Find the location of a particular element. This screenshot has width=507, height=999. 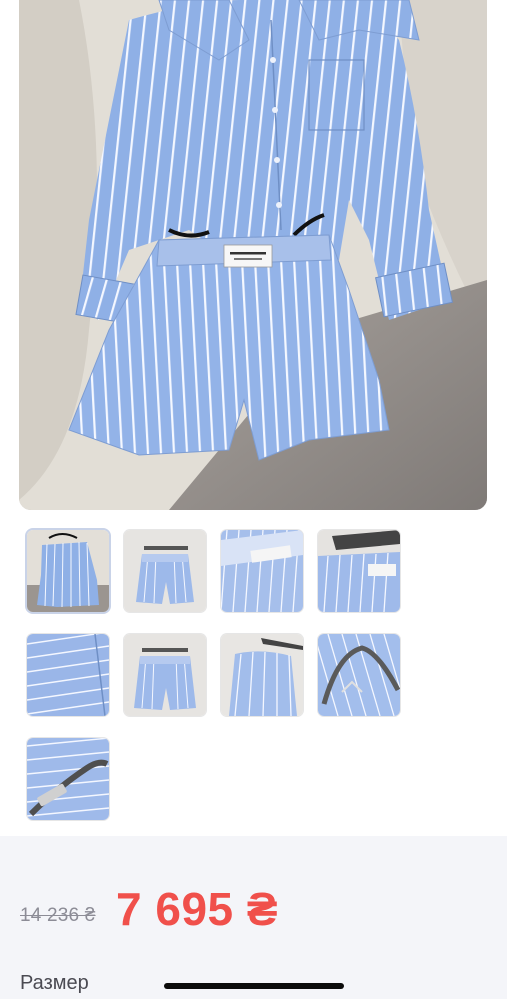

home-indicator is located at coordinates (254, 986).